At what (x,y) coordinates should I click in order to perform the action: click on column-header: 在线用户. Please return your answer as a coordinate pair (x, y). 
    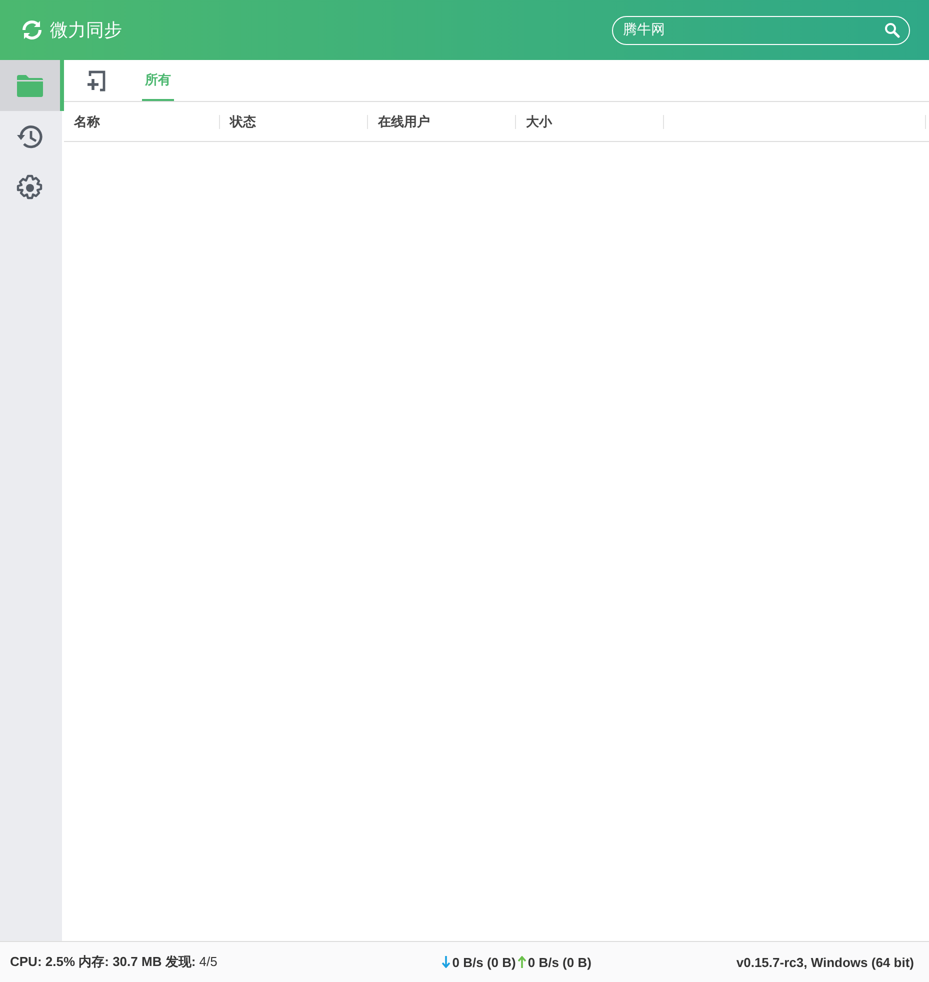
    Looking at the image, I should click on (404, 121).